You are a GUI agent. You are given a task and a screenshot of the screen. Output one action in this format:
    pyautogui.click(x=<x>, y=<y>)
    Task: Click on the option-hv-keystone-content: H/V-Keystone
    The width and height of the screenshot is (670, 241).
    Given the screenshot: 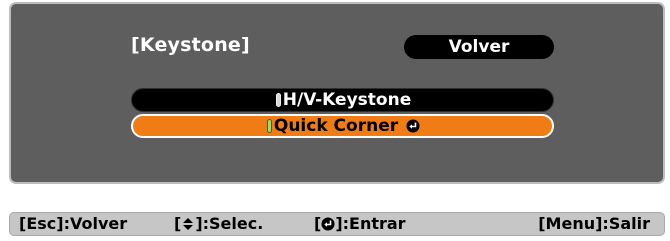 What is the action you would take?
    pyautogui.click(x=342, y=100)
    